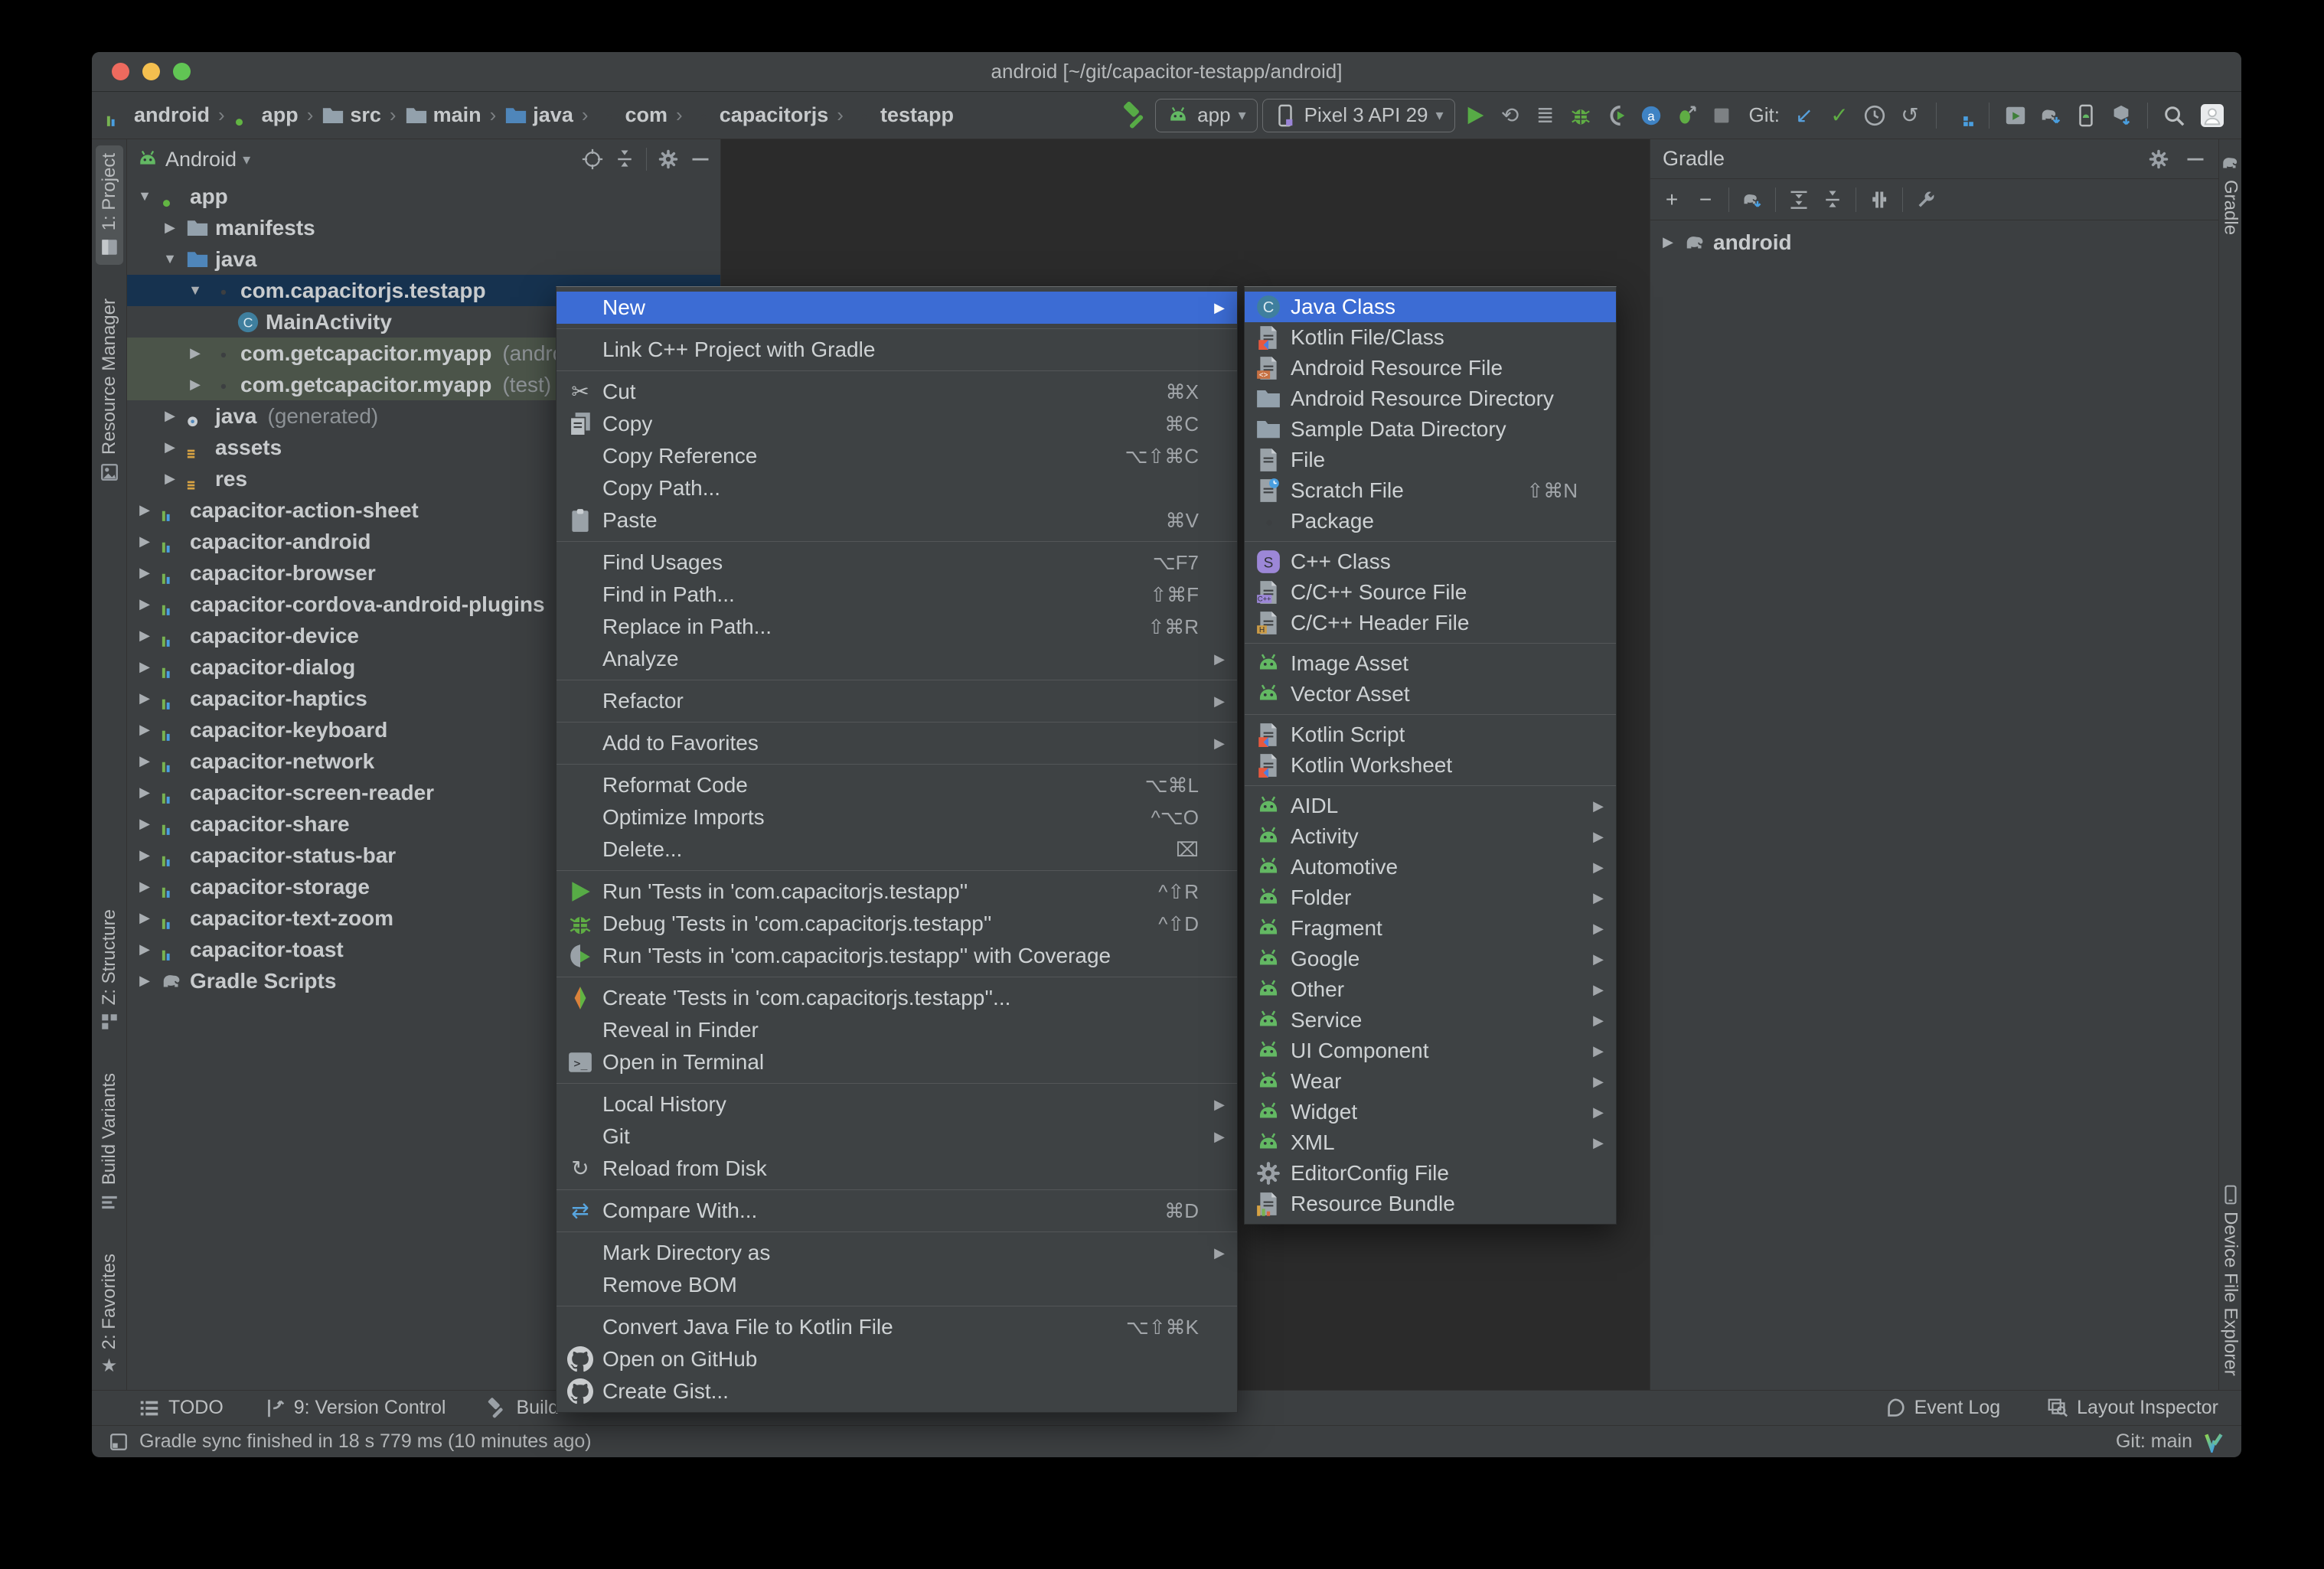 The height and width of the screenshot is (1569, 2324). What do you see at coordinates (1430, 1081) in the screenshot?
I see `menu-item-wear: Wear ▶` at bounding box center [1430, 1081].